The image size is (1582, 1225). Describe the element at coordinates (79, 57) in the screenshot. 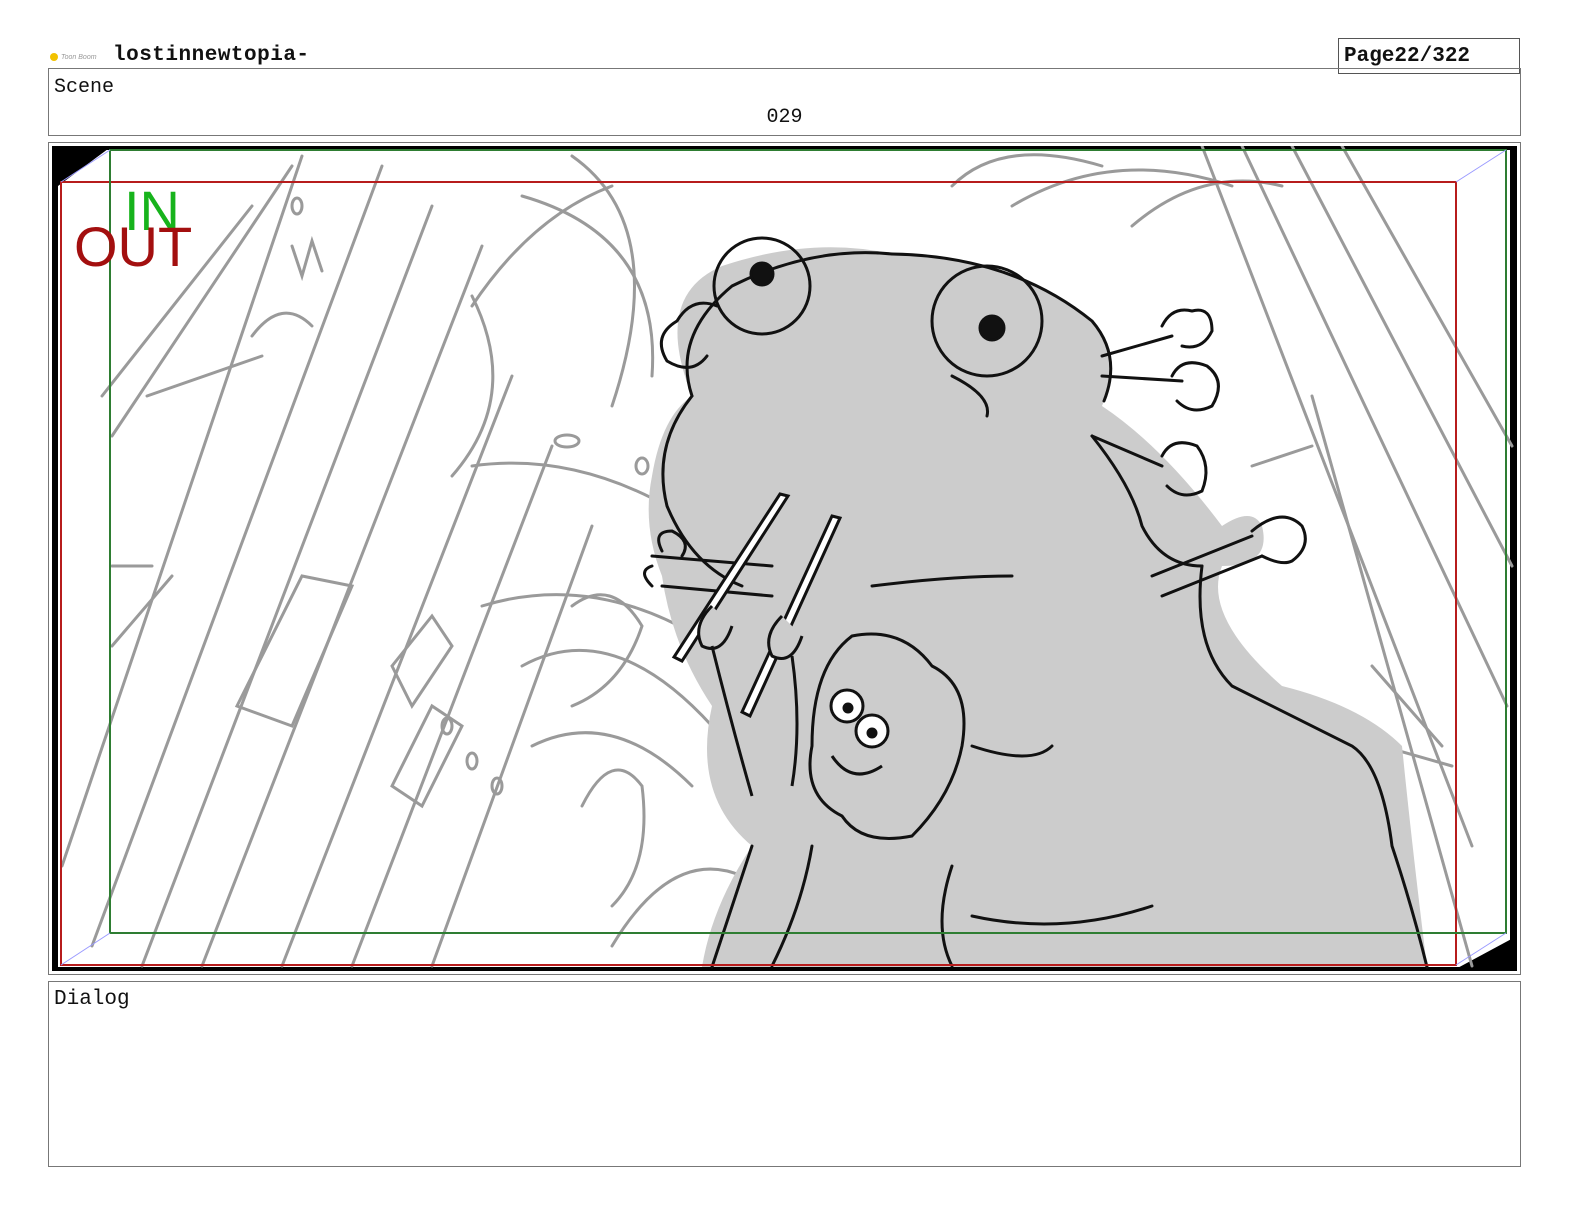

I see `logo-wordmark: Toon Boom` at that location.